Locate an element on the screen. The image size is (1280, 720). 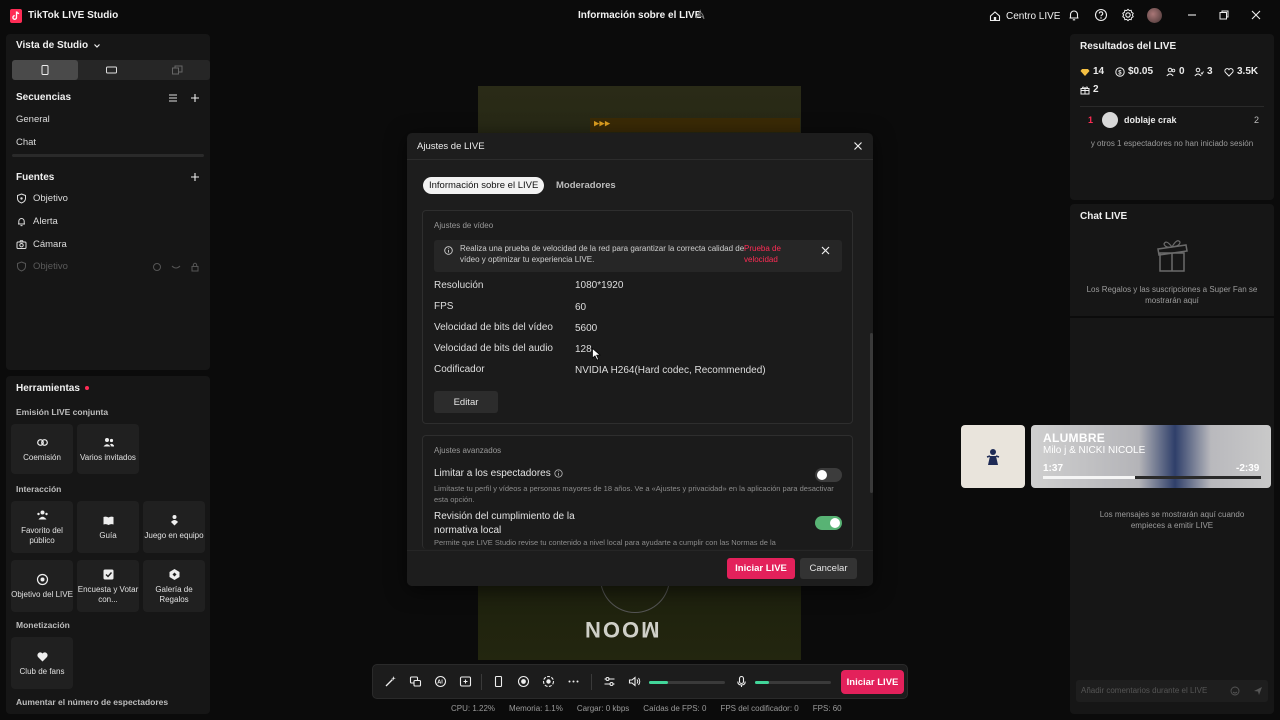
add-sequence-icon is located at coordinates (195, 98).